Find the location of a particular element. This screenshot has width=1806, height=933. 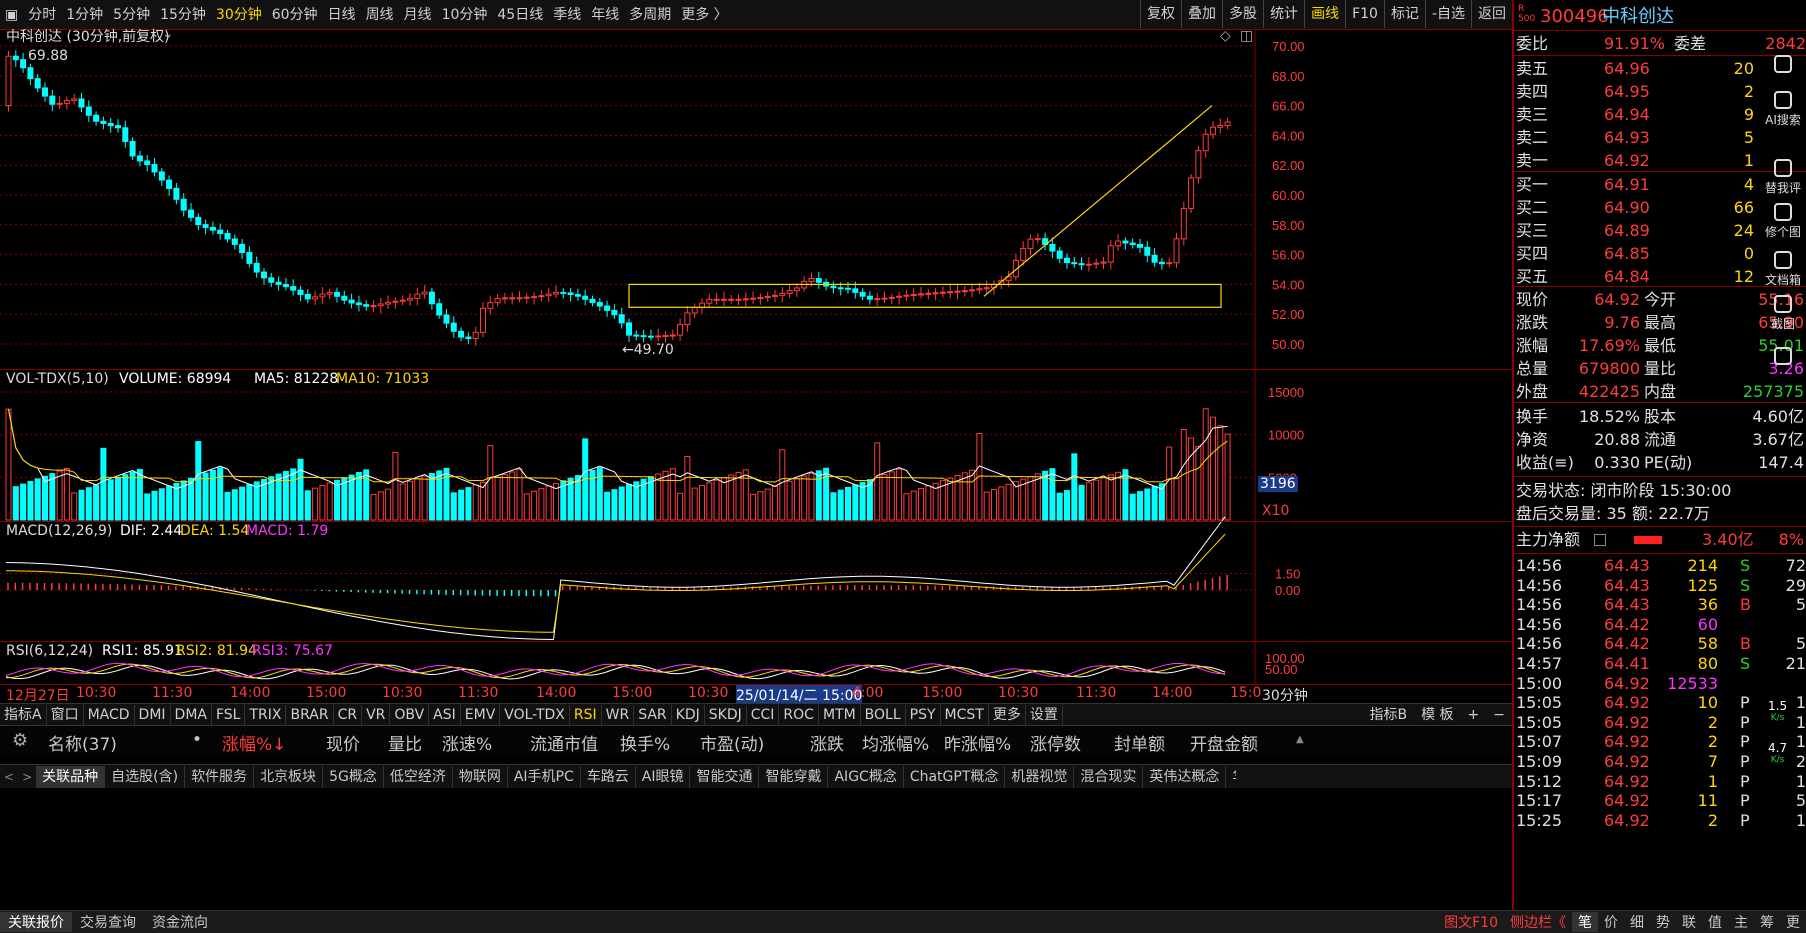

indicator-tab: ROC is located at coordinates (799, 714).